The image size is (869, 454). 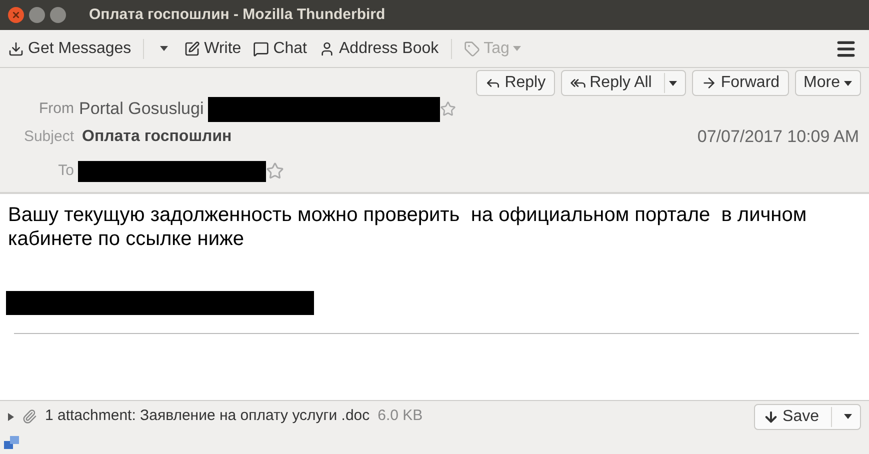 I want to click on toolbar-button: Address Book, so click(x=379, y=48).